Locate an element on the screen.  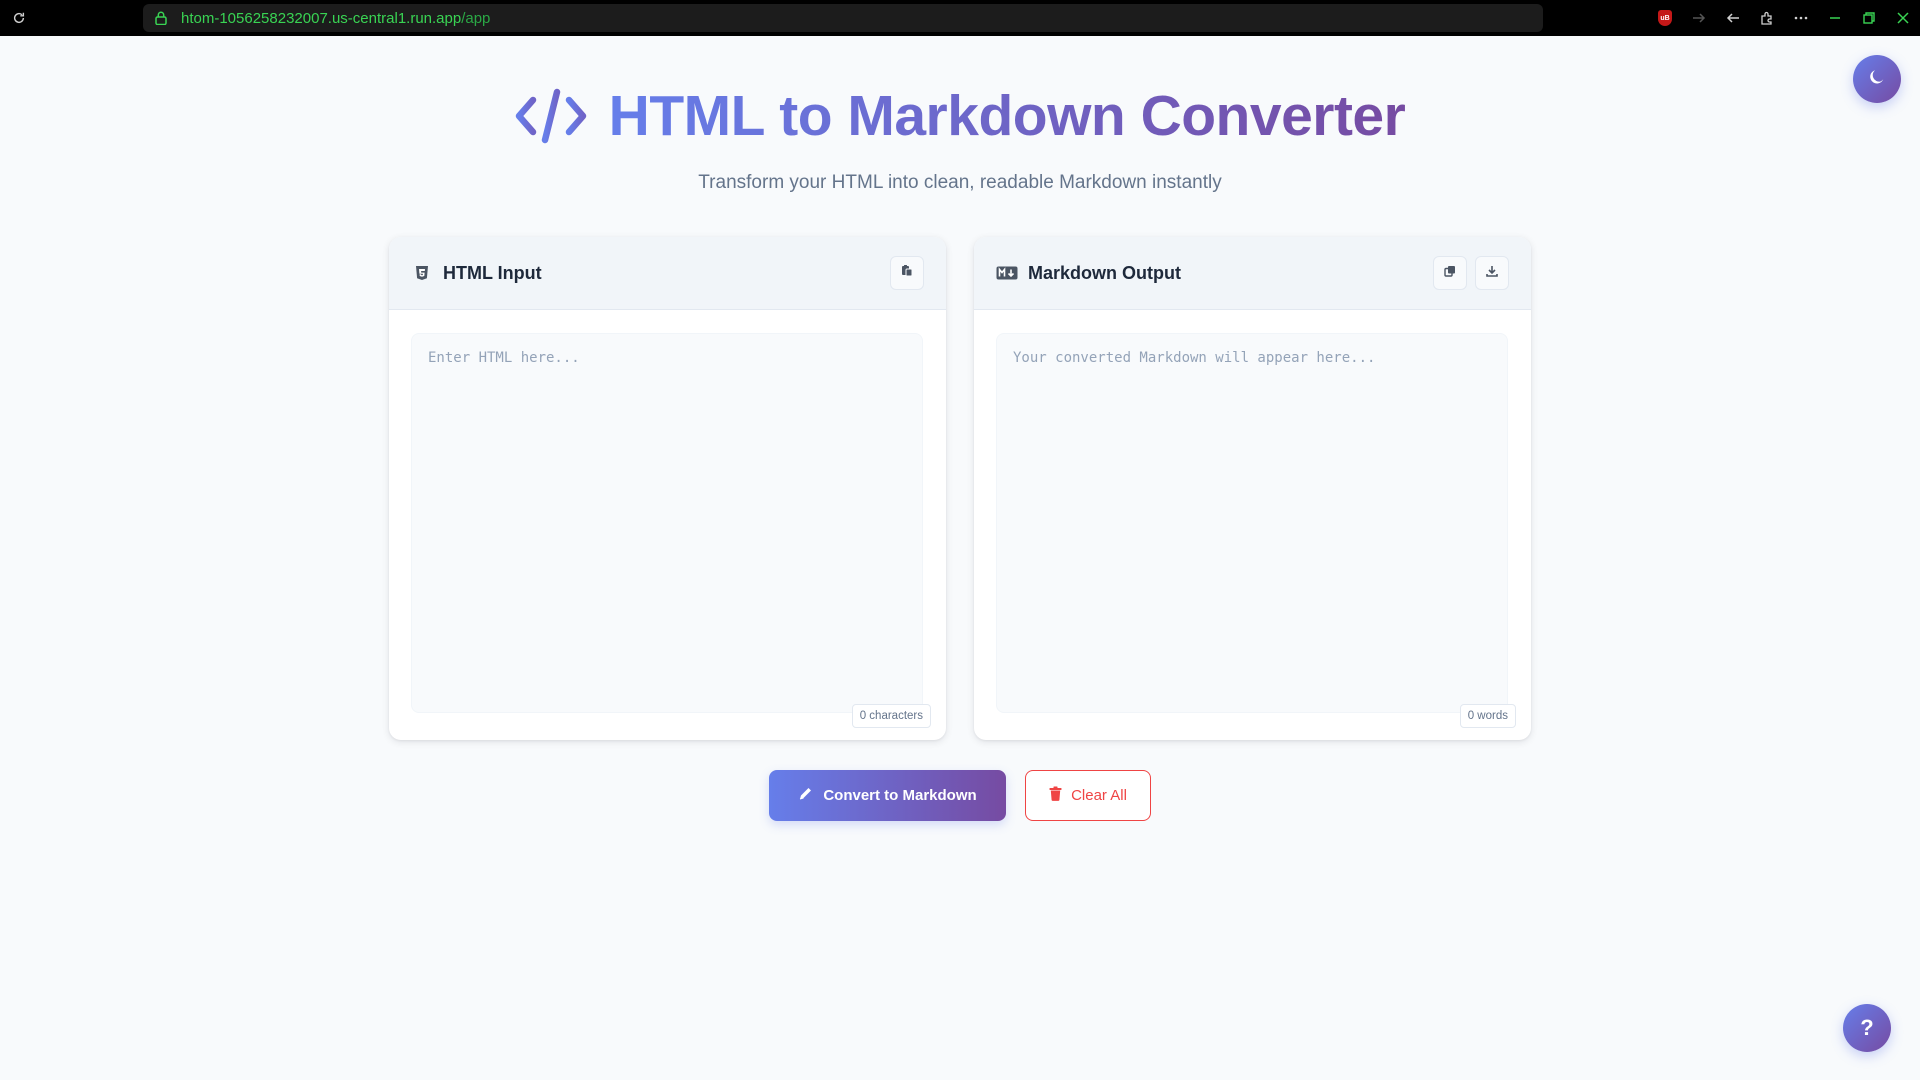
code-icon is located at coordinates (551, 116).